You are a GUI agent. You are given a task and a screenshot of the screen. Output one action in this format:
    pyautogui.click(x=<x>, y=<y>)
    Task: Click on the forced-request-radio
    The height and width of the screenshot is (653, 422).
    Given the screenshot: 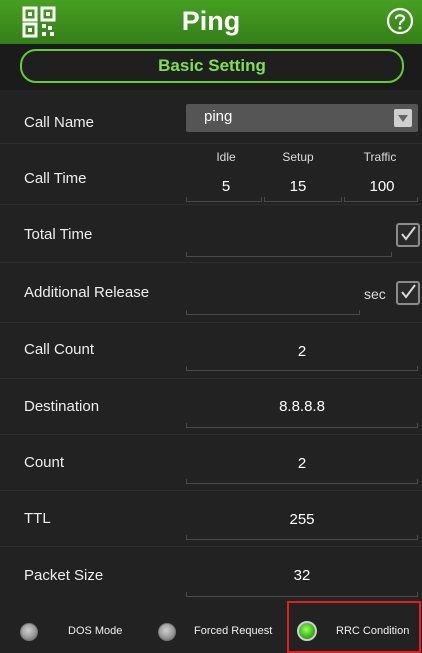 What is the action you would take?
    pyautogui.click(x=167, y=632)
    